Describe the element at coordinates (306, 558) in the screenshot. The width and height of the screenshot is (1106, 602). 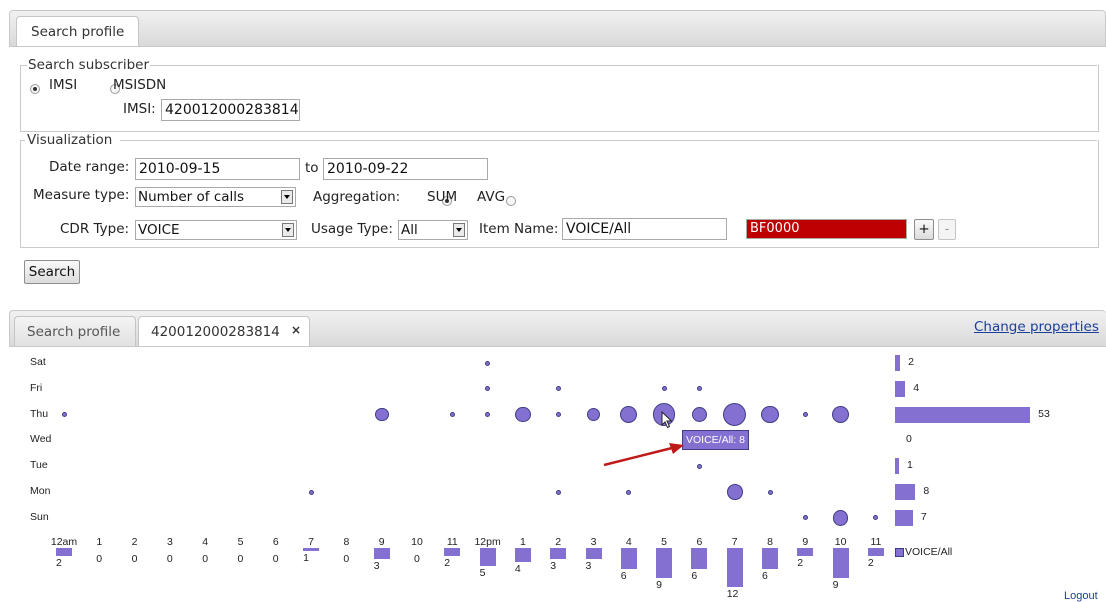
I see `hour-total-label: 1` at that location.